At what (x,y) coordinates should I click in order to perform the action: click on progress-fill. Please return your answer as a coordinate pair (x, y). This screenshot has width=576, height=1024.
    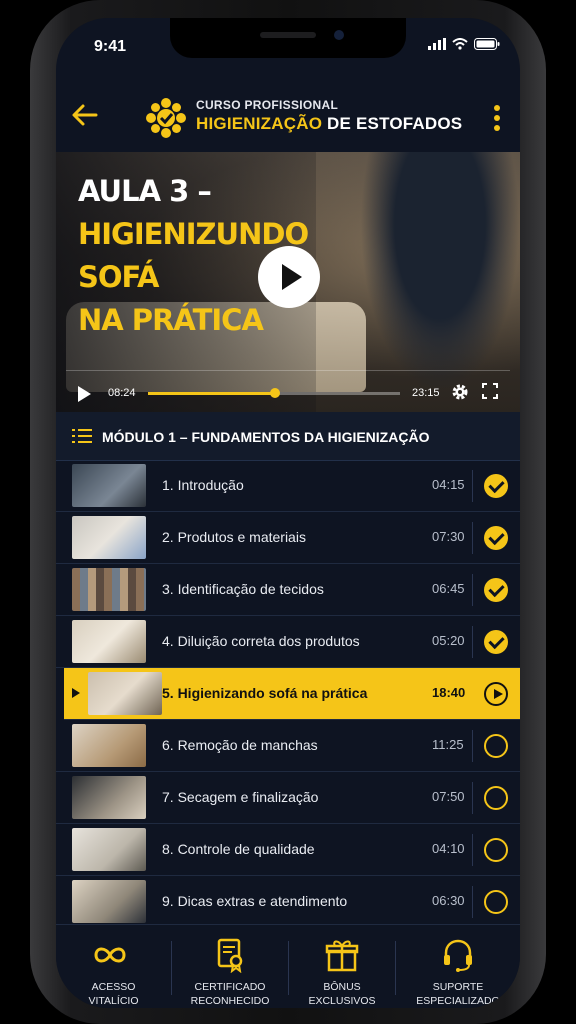
    Looking at the image, I should click on (212, 393).